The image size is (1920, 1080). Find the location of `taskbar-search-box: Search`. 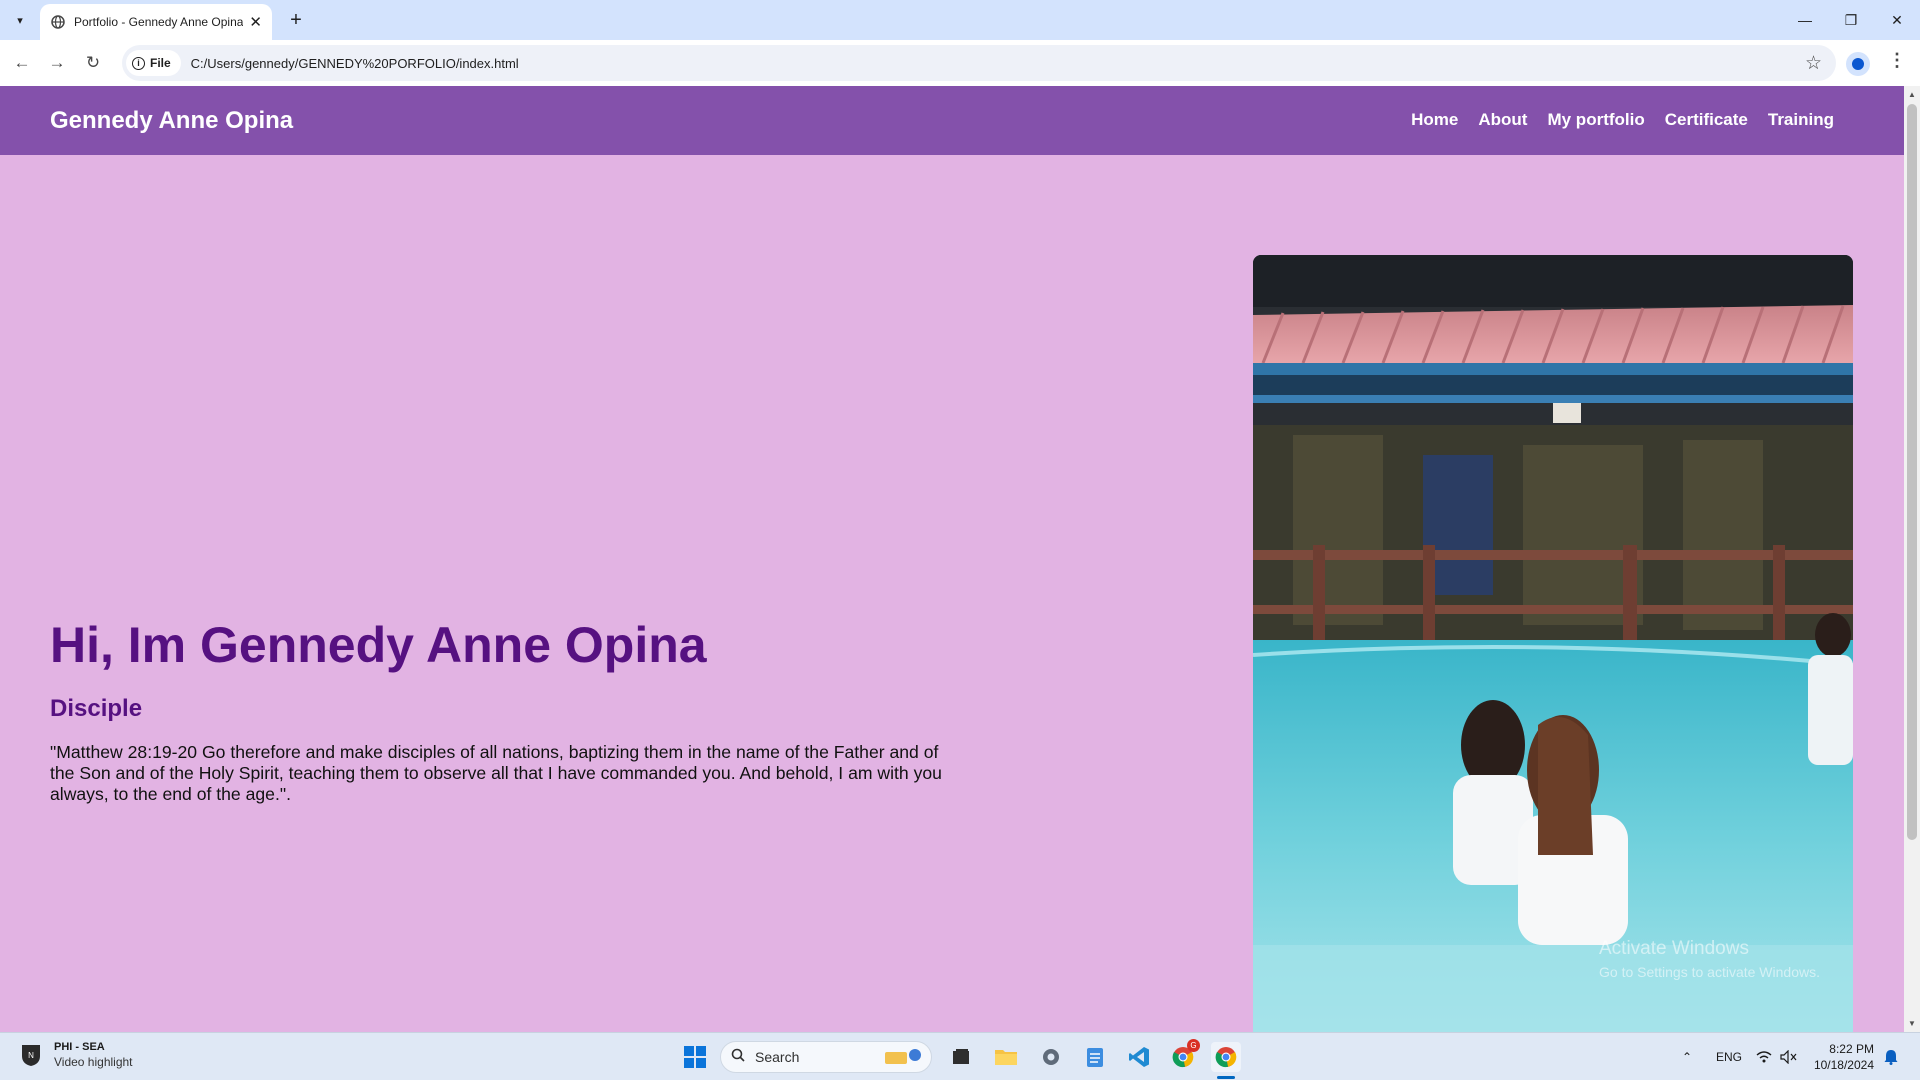

taskbar-search-box: Search is located at coordinates (826, 1057).